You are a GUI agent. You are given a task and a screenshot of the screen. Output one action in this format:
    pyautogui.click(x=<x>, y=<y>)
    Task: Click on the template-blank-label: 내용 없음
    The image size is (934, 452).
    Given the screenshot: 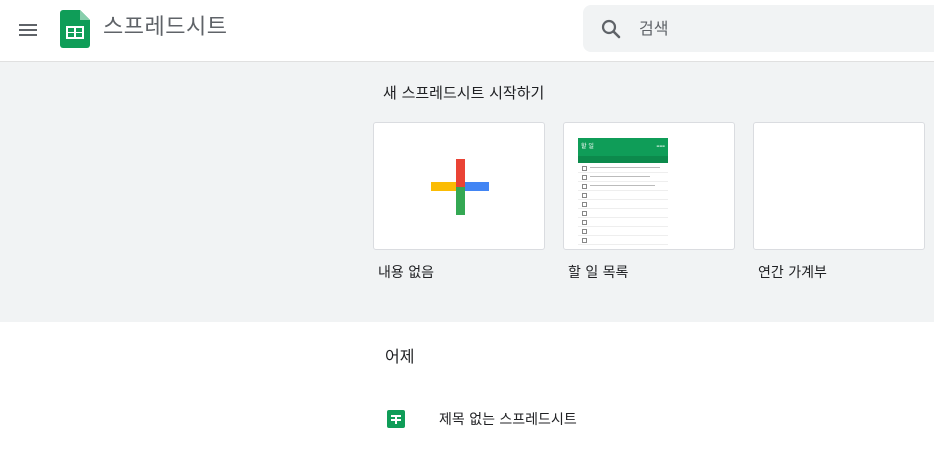 What is the action you would take?
    pyautogui.click(x=406, y=272)
    